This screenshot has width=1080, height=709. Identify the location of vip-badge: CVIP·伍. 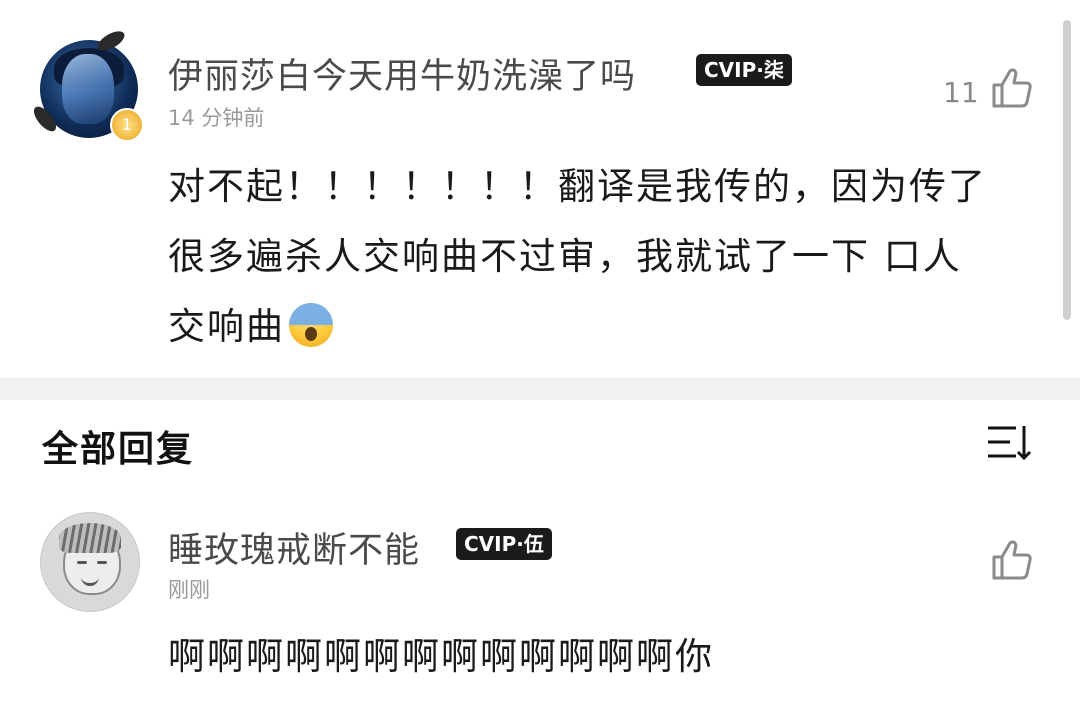
(504, 544).